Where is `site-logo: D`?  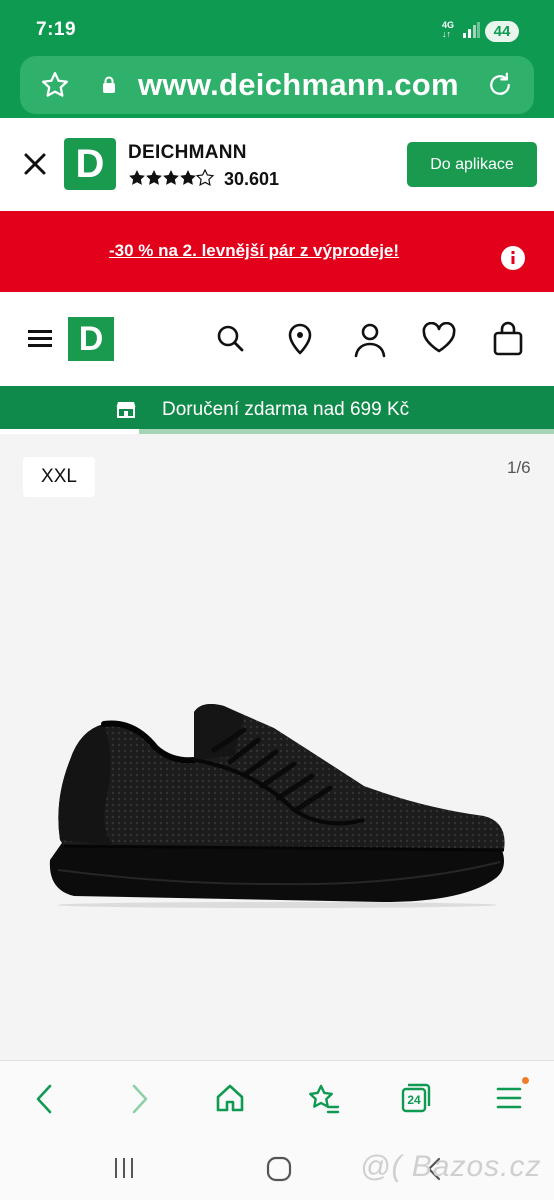
site-logo: D is located at coordinates (91, 339).